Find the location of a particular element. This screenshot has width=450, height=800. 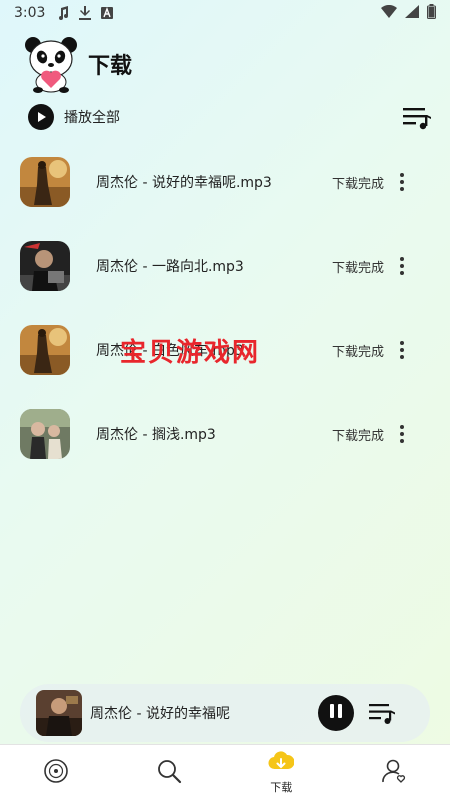

nav-label-downloads: 下载 is located at coordinates (281, 787).